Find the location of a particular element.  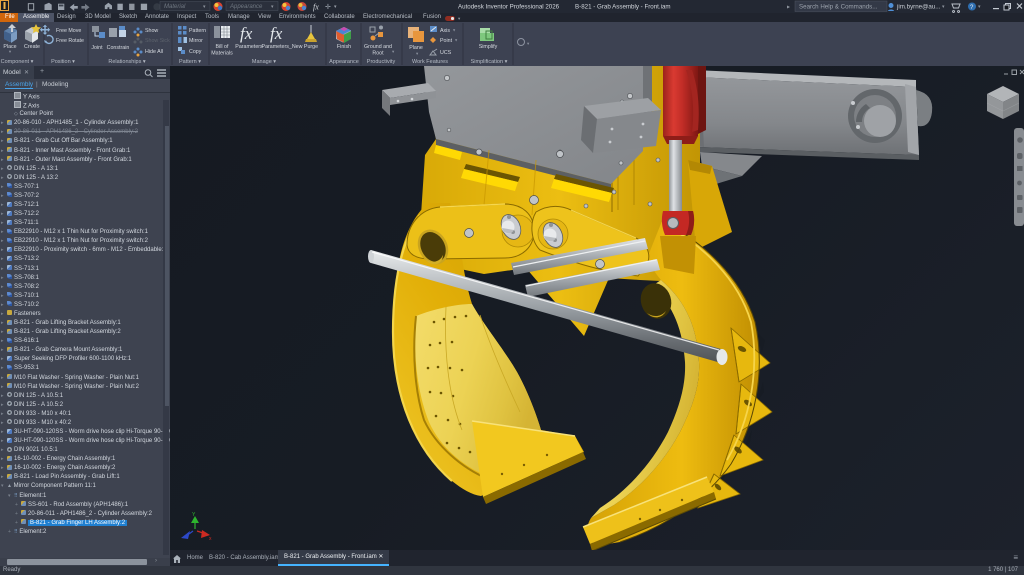

svg-text: Manage ▾ is located at coordinates (264, 62).